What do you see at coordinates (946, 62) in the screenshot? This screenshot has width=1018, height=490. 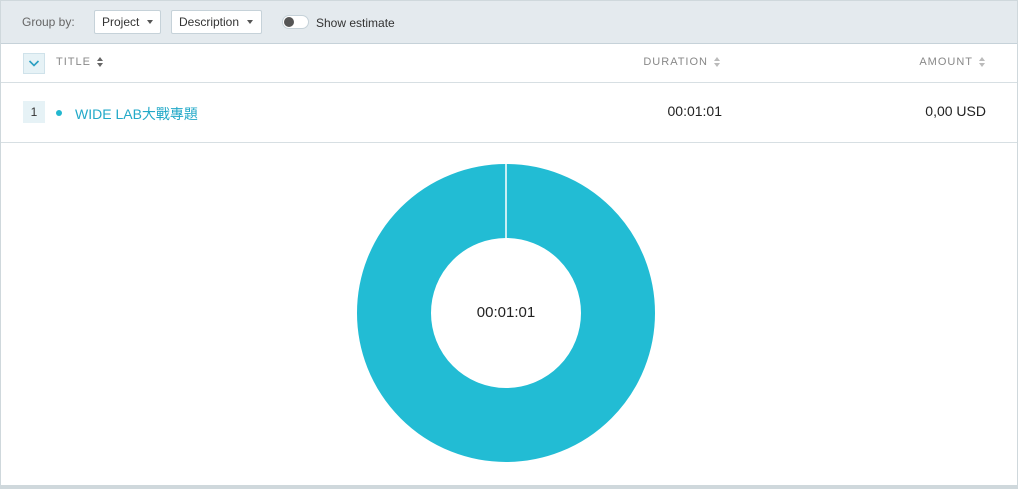 I see `amount-column-label: AMOUNT` at bounding box center [946, 62].